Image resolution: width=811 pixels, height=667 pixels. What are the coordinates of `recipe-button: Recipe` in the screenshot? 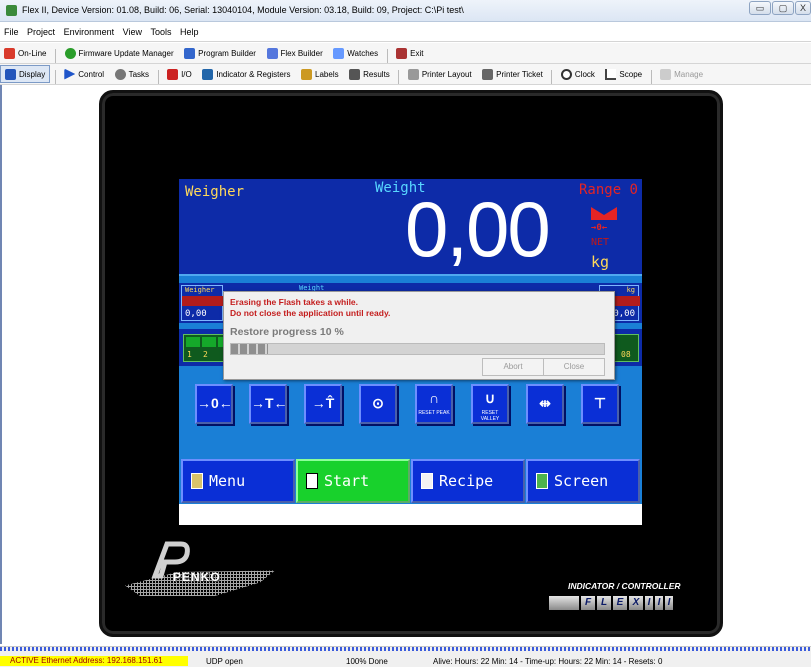 It's located at (468, 481).